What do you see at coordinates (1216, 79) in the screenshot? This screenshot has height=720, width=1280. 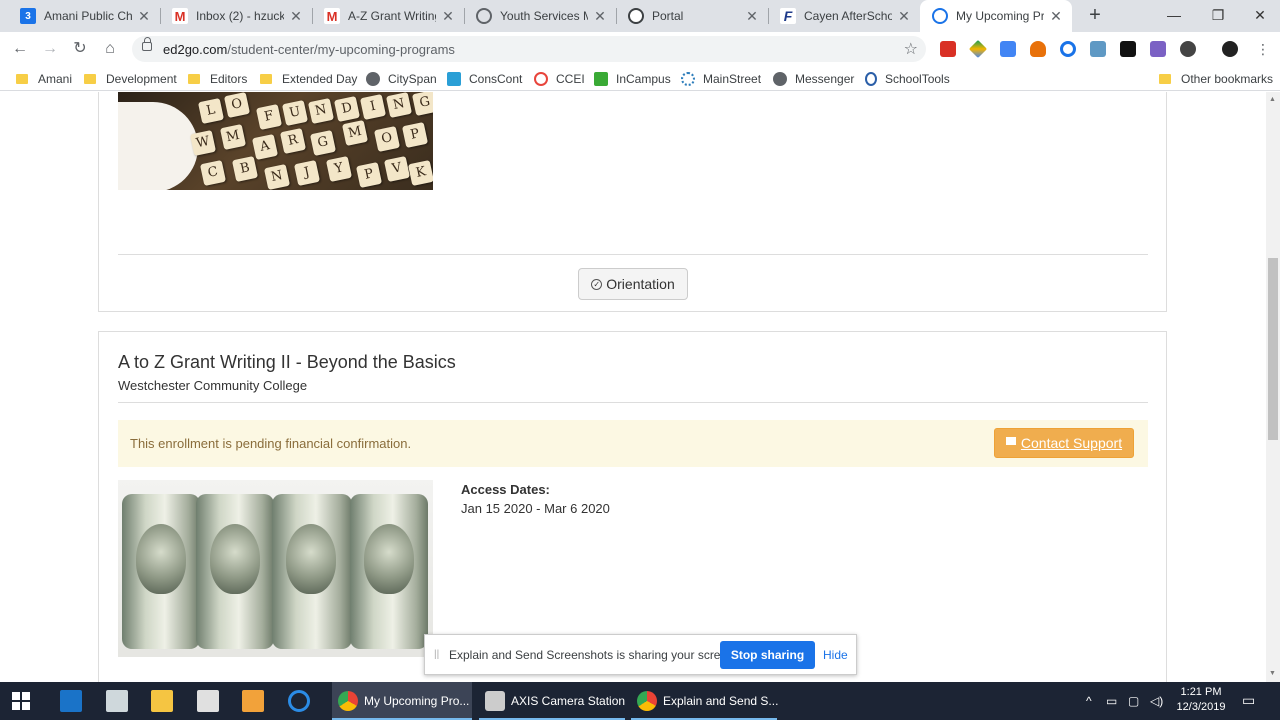 I see `bookmark-other: Other bookmarks` at bounding box center [1216, 79].